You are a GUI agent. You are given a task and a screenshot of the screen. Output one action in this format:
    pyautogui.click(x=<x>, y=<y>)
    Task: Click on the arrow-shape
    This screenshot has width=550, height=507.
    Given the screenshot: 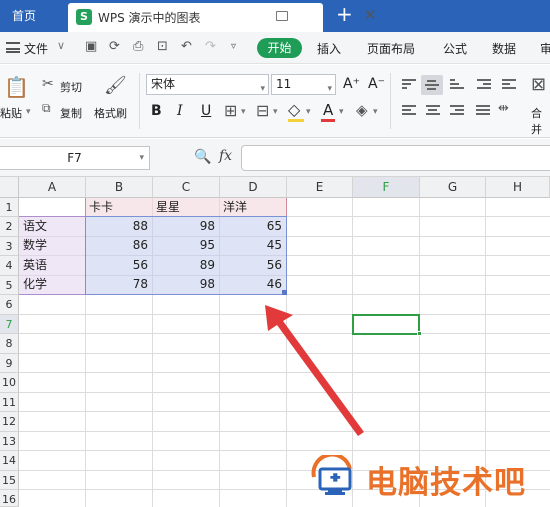 What is the action you would take?
    pyautogui.click(x=314, y=370)
    